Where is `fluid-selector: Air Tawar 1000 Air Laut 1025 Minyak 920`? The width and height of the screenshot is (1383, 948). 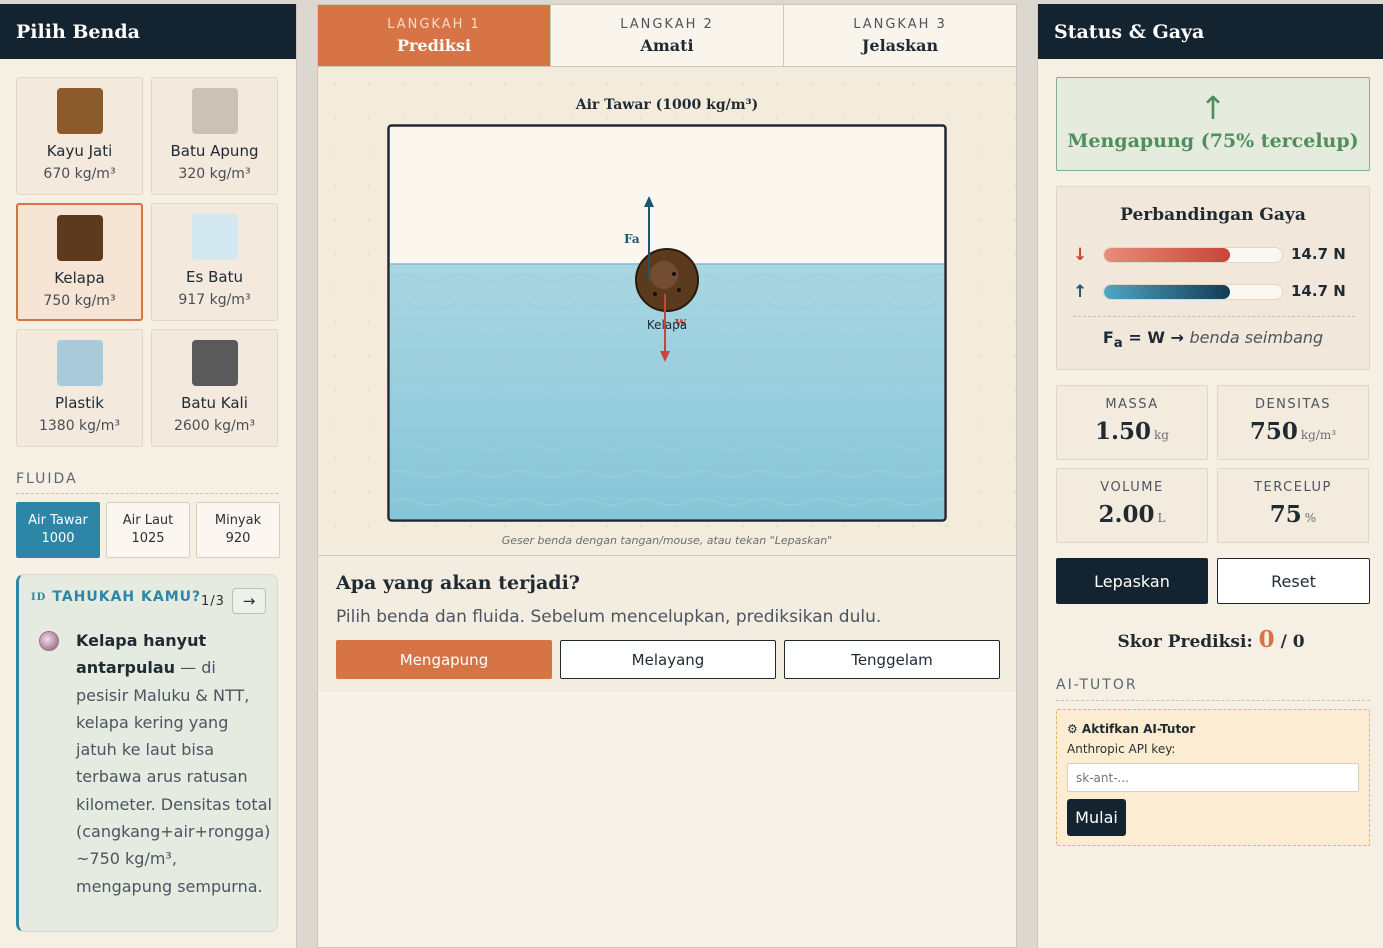
fluid-selector: Air Tawar 1000 Air Laut 1025 Minyak 920 is located at coordinates (148, 530).